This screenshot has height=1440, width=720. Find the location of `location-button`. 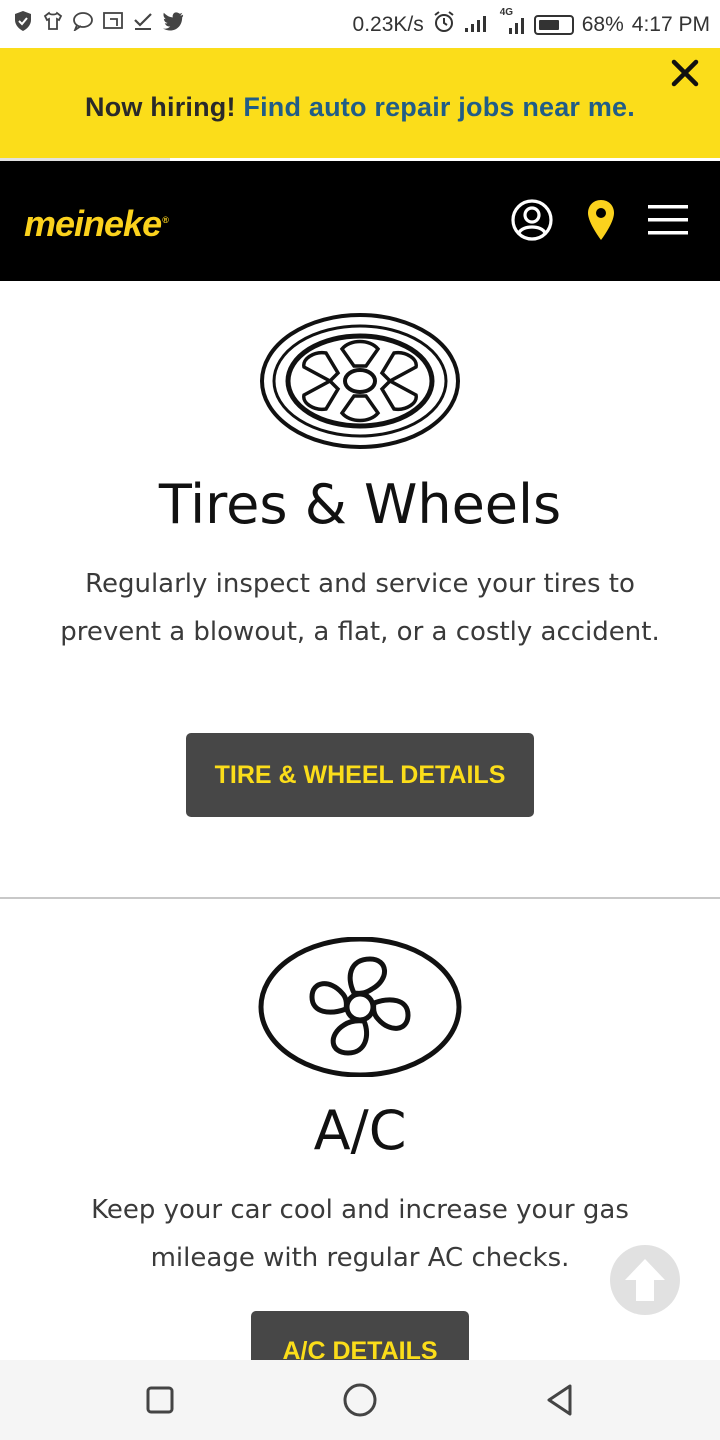

location-button is located at coordinates (601, 220).